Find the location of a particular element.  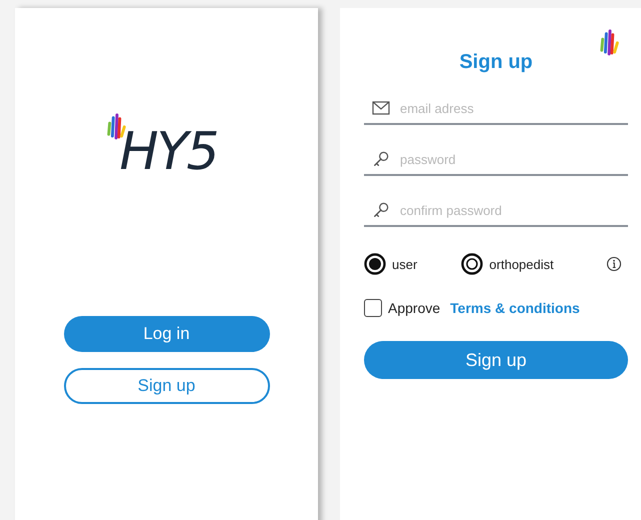

logo-text: HY5 is located at coordinates (169, 152).